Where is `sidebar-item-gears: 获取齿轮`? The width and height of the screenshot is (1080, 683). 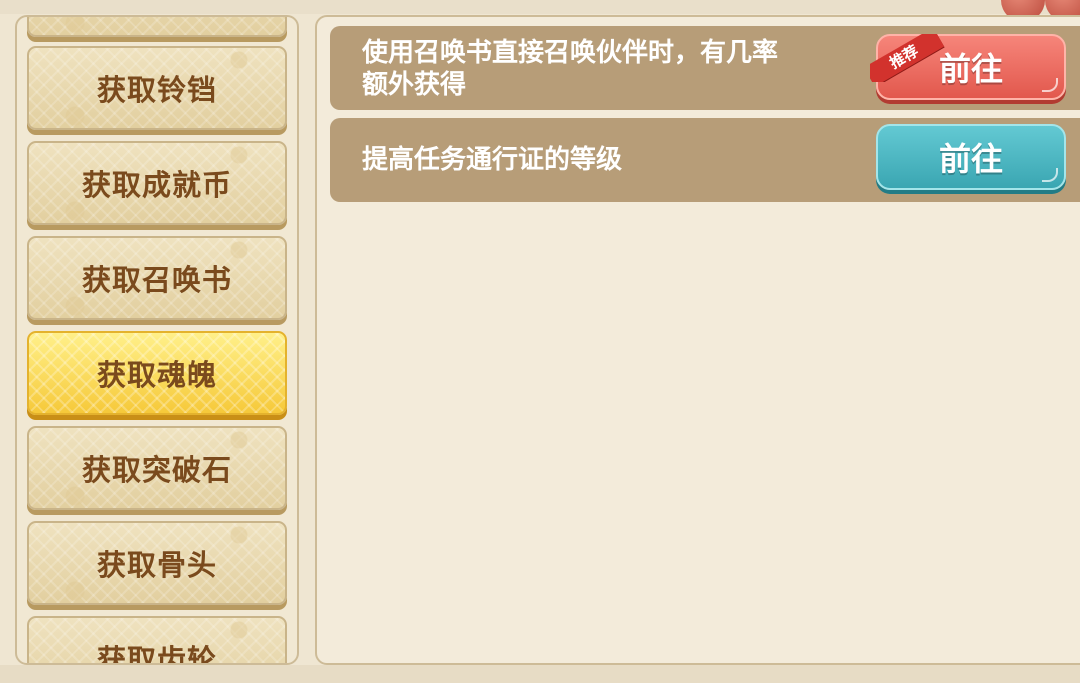 sidebar-item-gears: 获取齿轮 is located at coordinates (157, 640).